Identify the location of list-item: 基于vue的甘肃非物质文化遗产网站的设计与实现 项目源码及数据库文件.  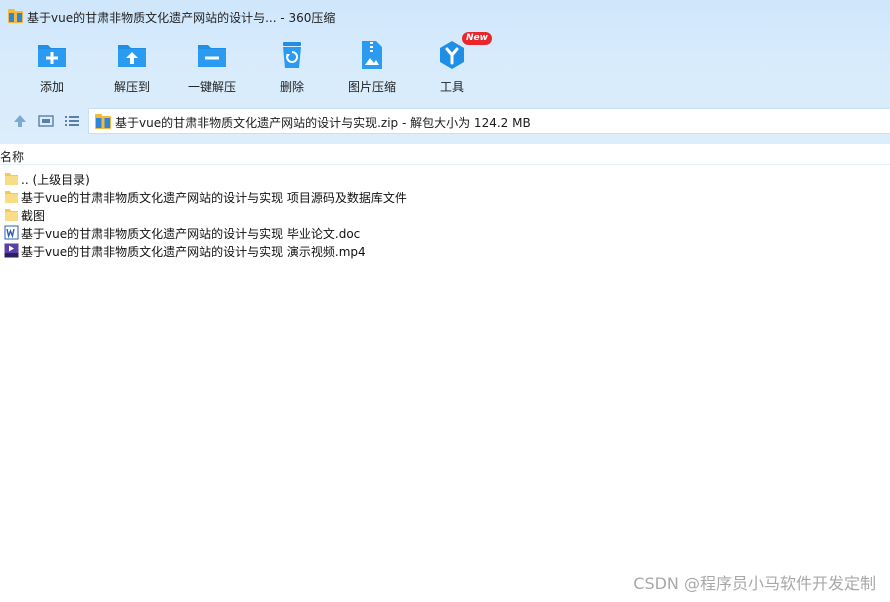
(445, 197).